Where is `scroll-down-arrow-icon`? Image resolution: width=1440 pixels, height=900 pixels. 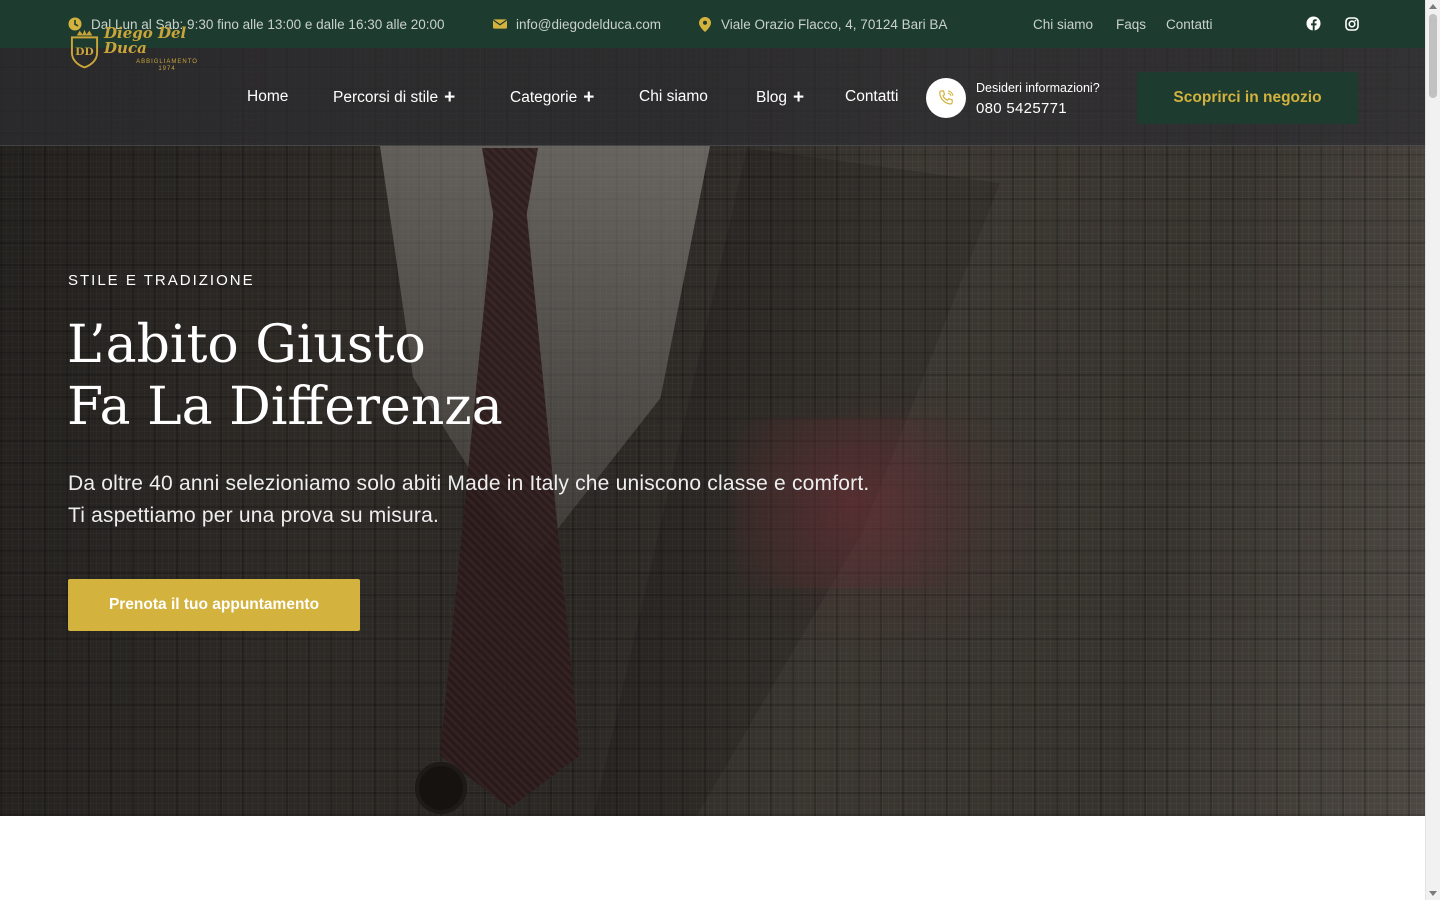 scroll-down-arrow-icon is located at coordinates (1433, 893).